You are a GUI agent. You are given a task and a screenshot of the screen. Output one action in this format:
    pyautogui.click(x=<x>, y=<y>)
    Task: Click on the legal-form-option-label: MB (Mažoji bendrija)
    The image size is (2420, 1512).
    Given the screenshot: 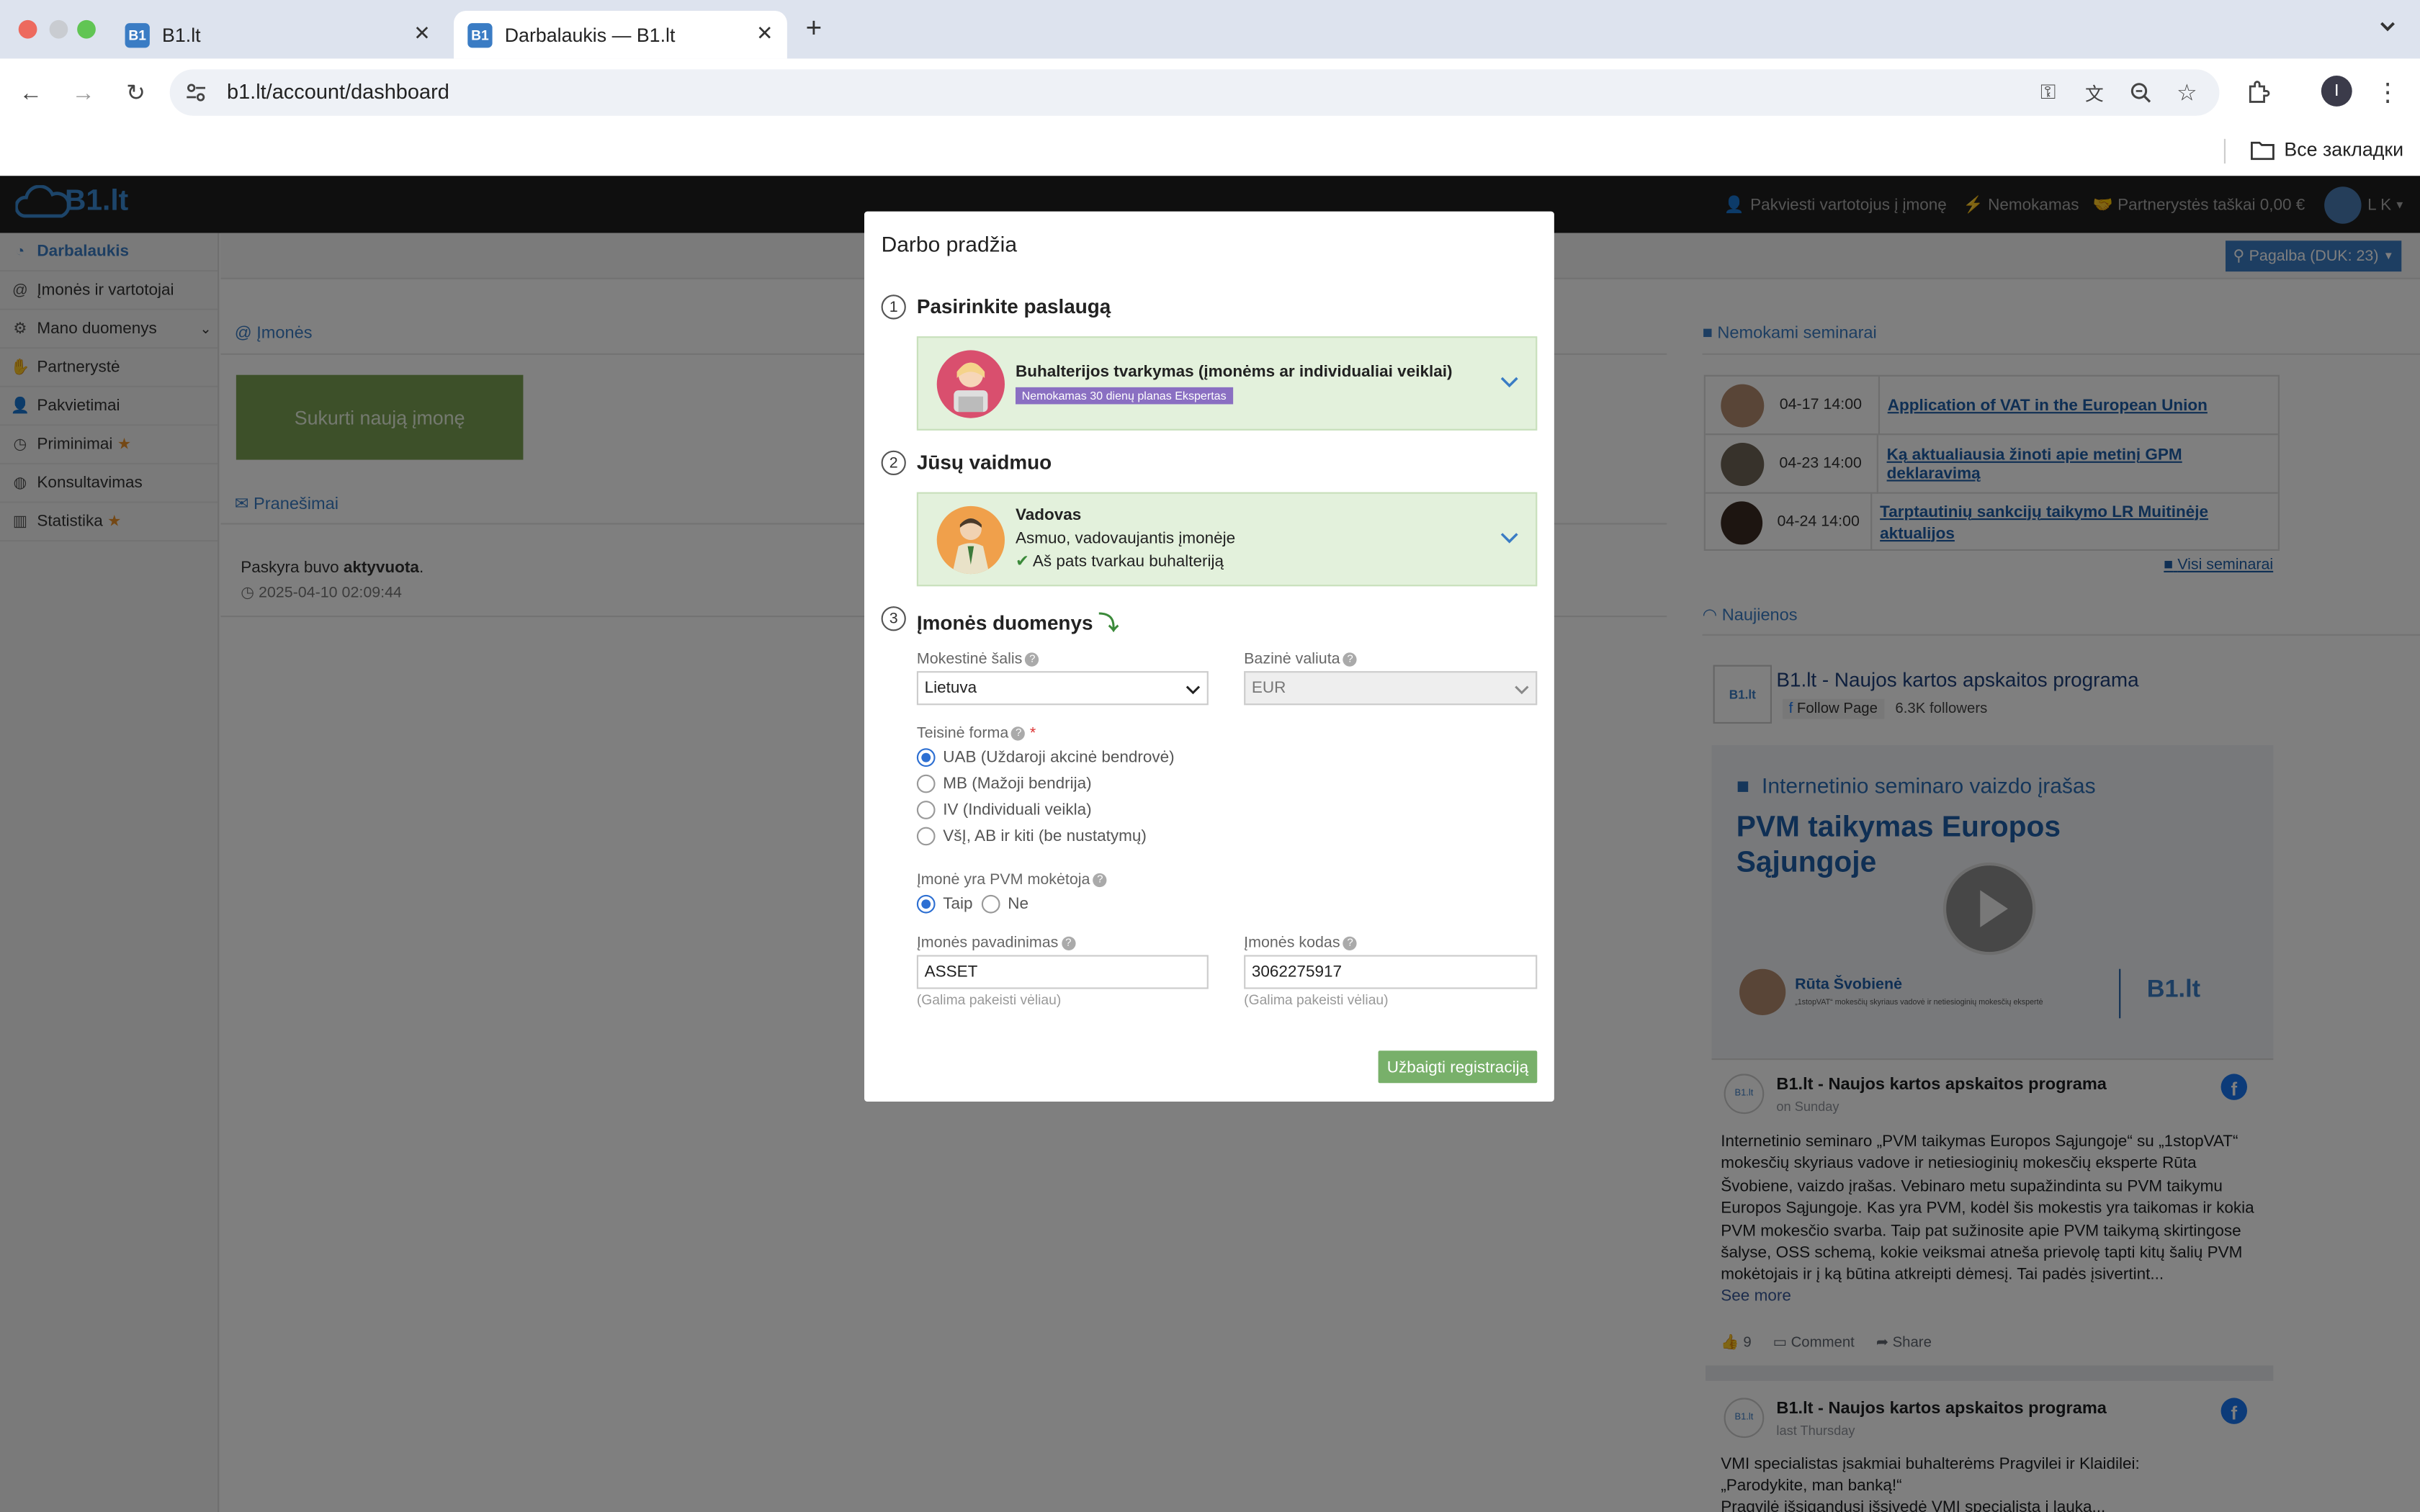 What is the action you would take?
    pyautogui.click(x=1017, y=783)
    